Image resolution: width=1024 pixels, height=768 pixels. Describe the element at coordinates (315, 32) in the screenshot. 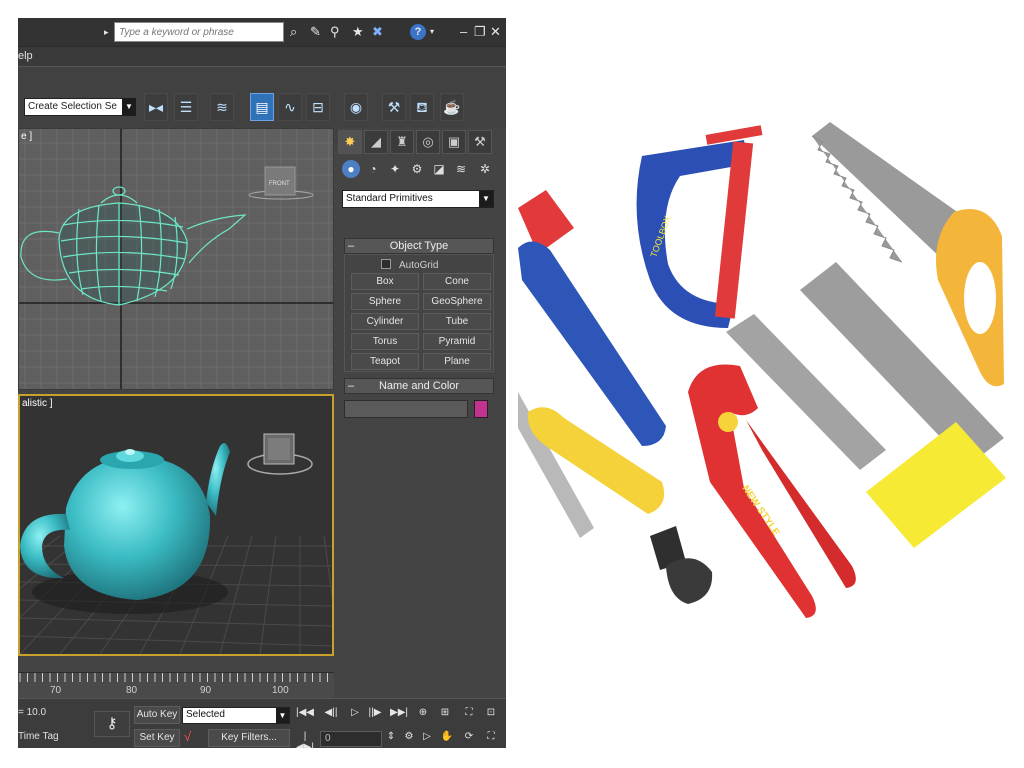

I see `wrench-icon: ✎` at that location.